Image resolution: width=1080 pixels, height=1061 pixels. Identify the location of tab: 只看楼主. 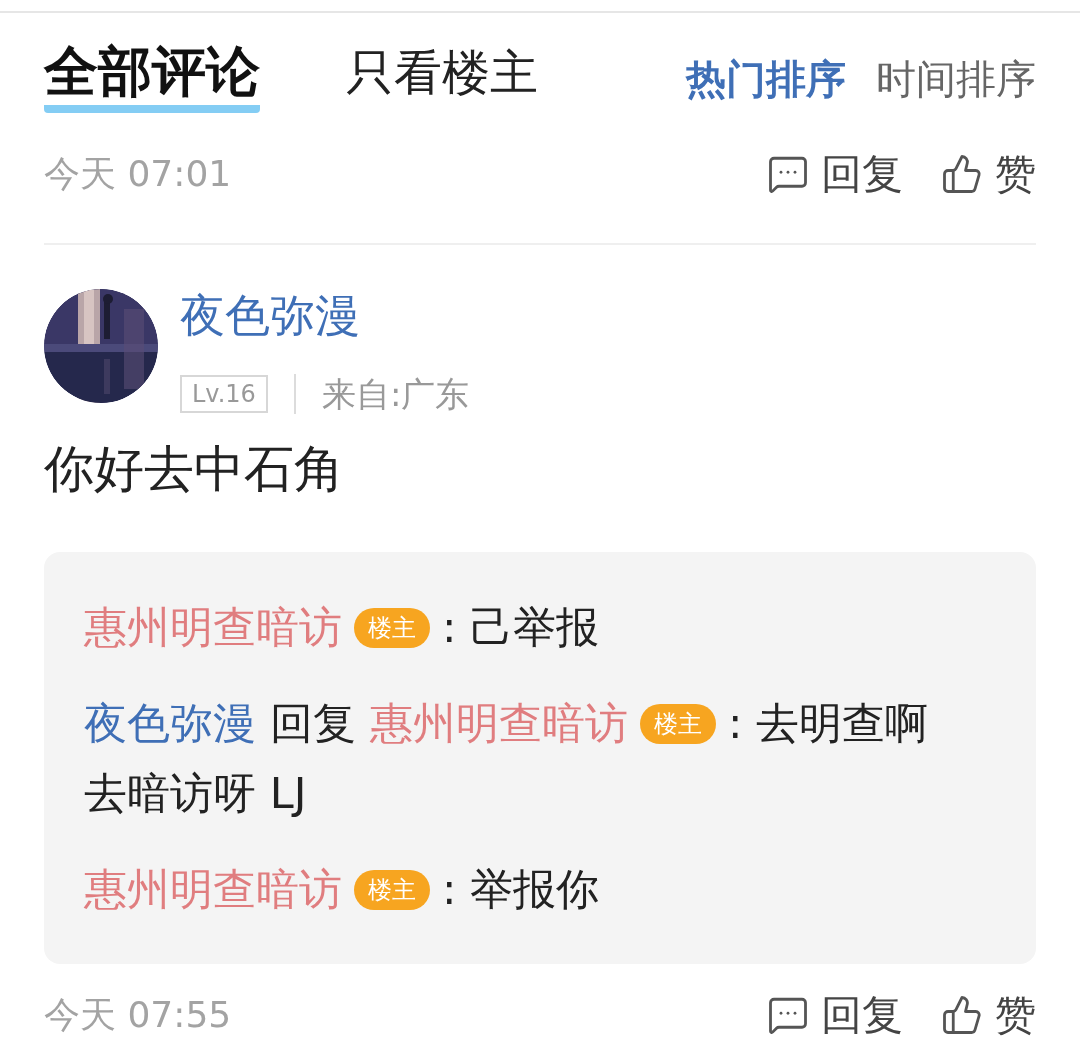
(442, 79).